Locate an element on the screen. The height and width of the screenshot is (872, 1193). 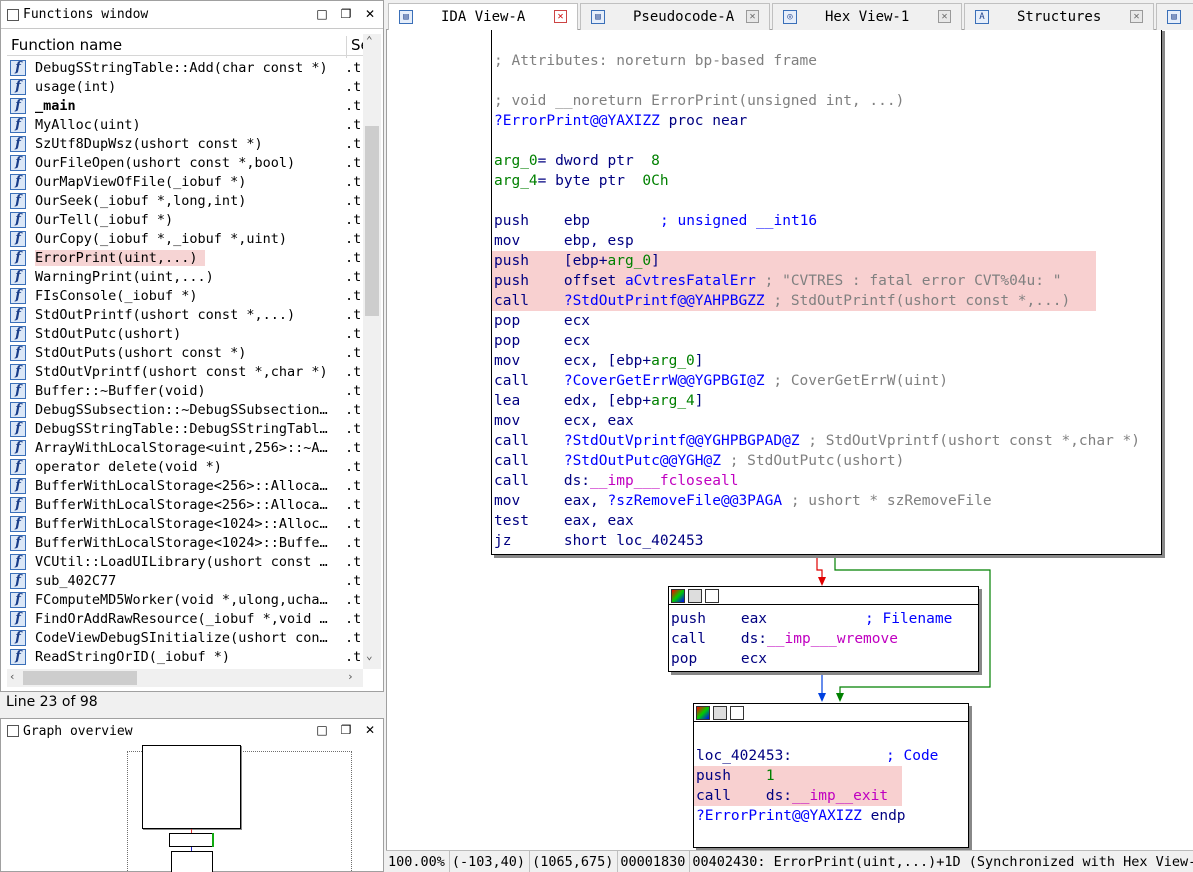
scroll-up-icon: ⌃ is located at coordinates (369, 40).